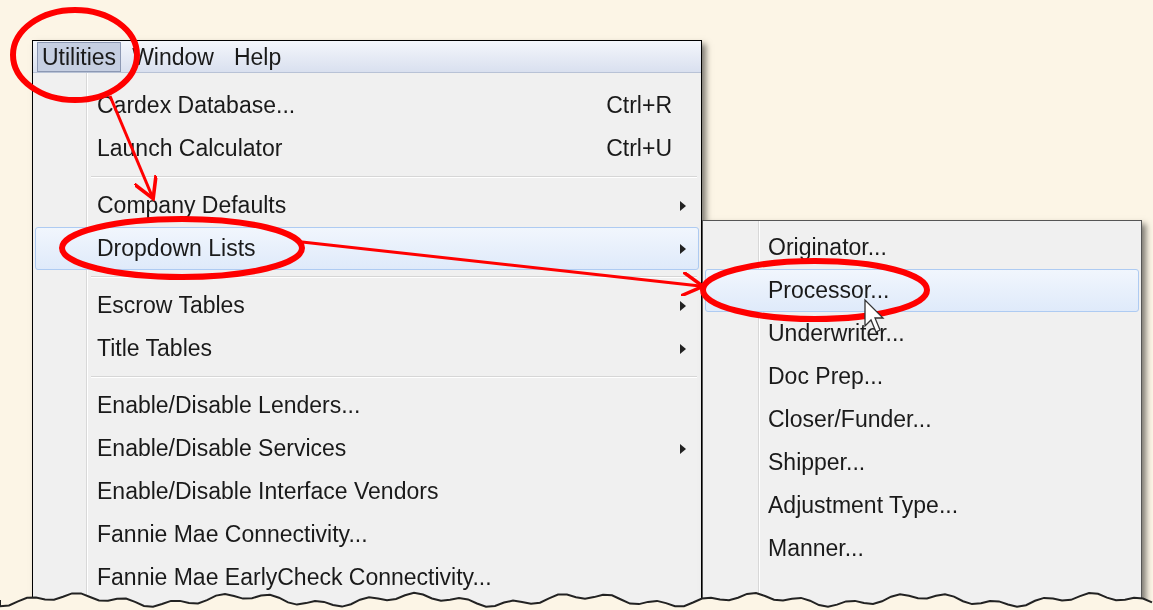 The width and height of the screenshot is (1153, 610). Describe the element at coordinates (367, 205) in the screenshot. I see `menu-item: Company Defaults` at that location.